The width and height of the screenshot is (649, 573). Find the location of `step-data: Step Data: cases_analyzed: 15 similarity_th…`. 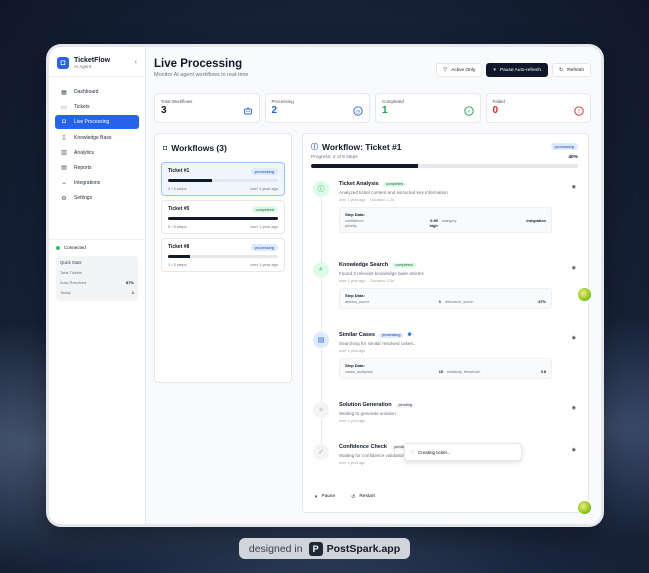

step-data: Step Data: cases_analyzed: 15 similarity_th… is located at coordinates (445, 368).